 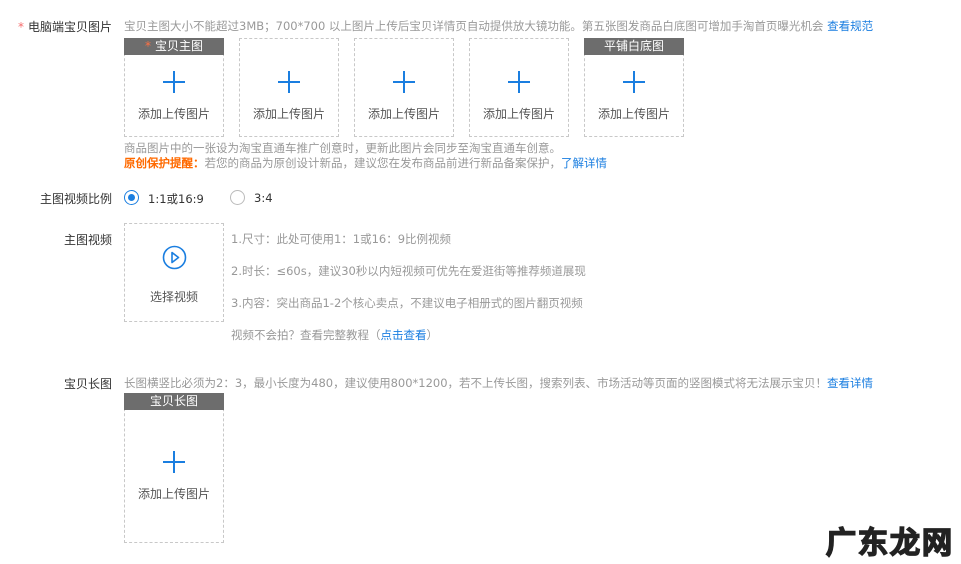 I want to click on ztc-note: 商品图片中的一张设为淘宝直通车推广创意时，更新此图片会同步至淘宝直通车创意。, so click(x=342, y=148).